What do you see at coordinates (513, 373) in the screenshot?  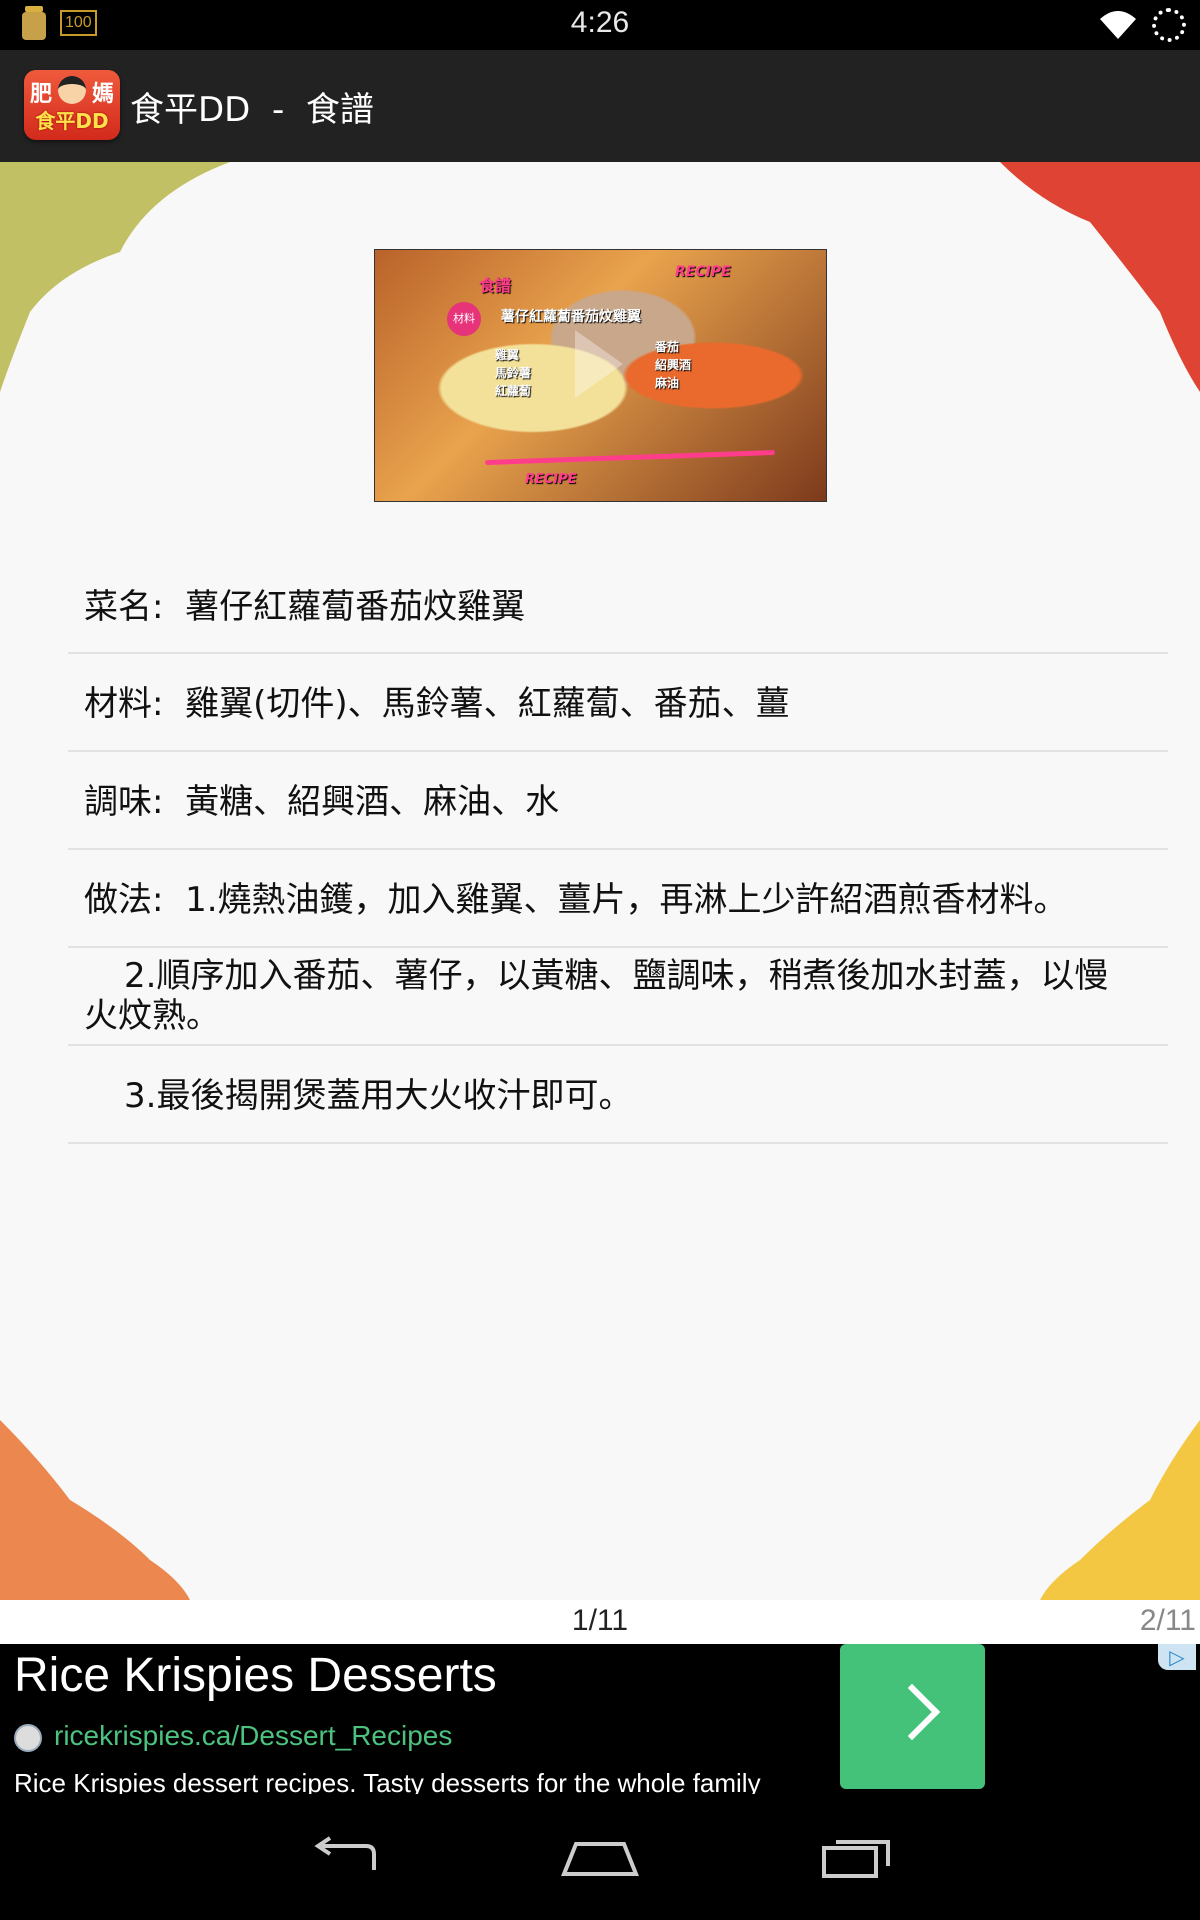 I see `video-ingredient-left-2: 馬鈴薯` at bounding box center [513, 373].